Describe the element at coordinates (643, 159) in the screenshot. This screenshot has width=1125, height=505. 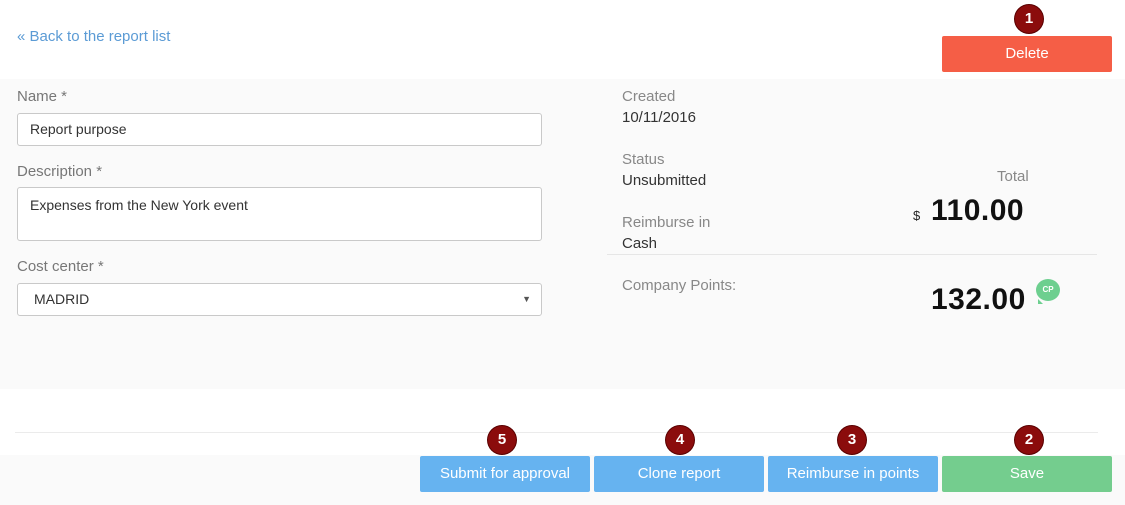
I see `status-label: Status` at that location.